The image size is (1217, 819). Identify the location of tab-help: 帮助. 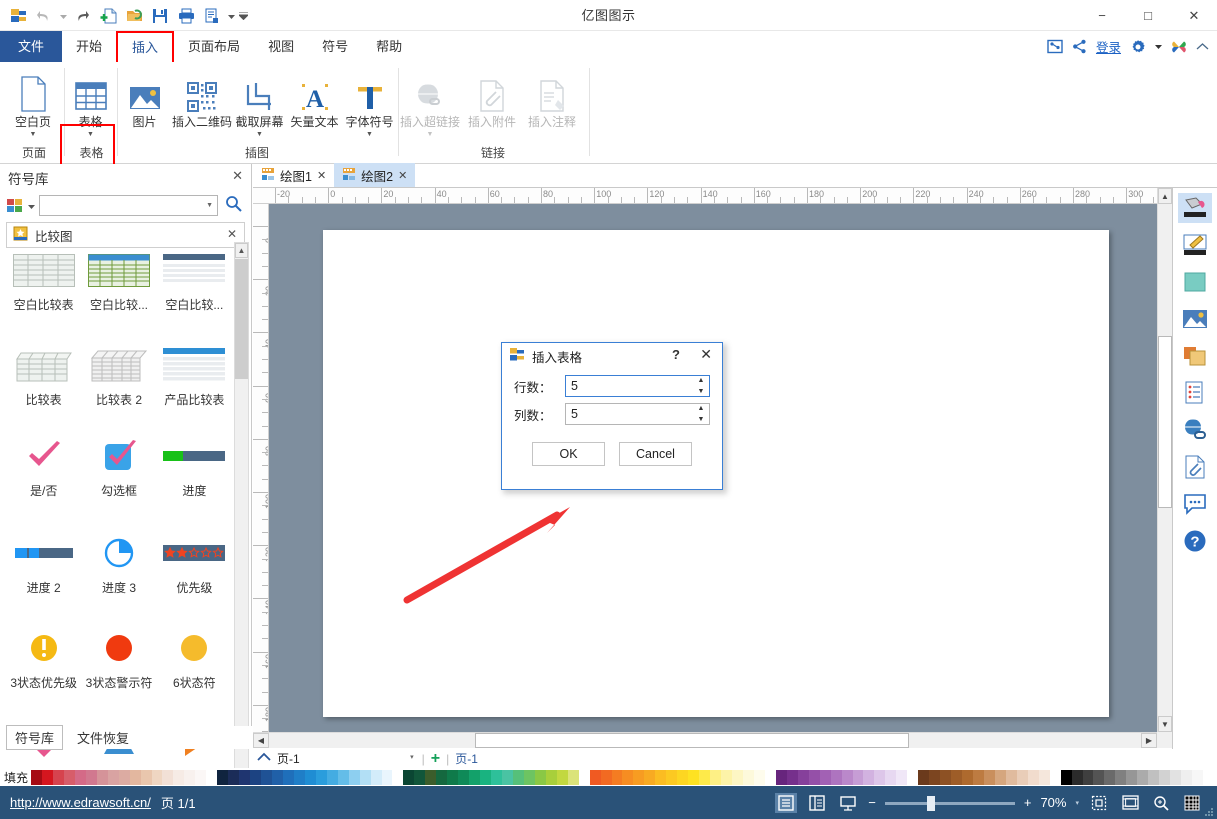
(389, 46).